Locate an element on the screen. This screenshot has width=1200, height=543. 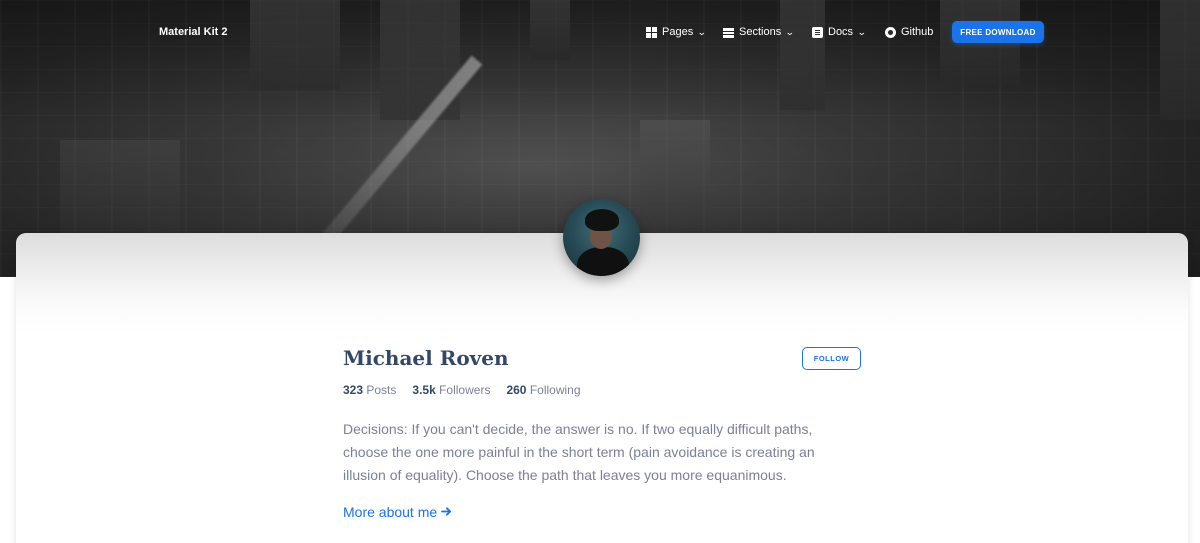
stat-label: Posts is located at coordinates (381, 390).